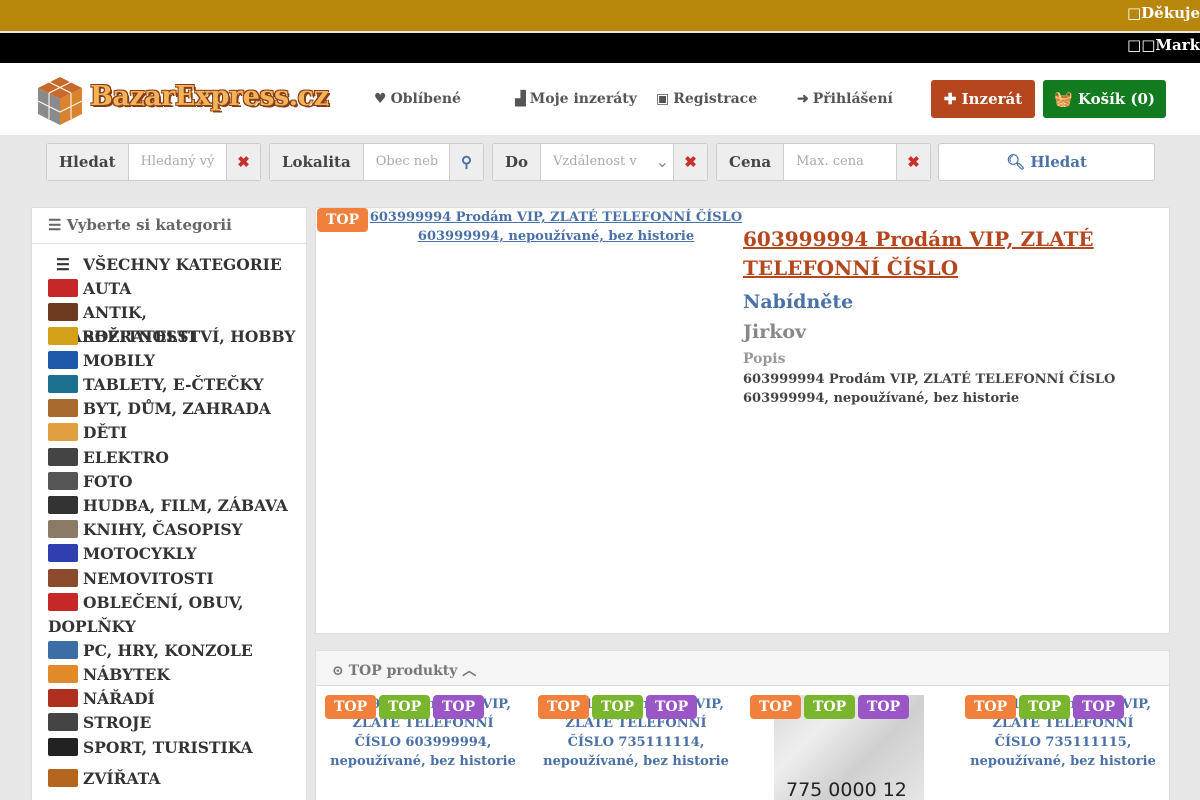  What do you see at coordinates (174, 289) in the screenshot?
I see `sidebar-item-category: AUTA` at bounding box center [174, 289].